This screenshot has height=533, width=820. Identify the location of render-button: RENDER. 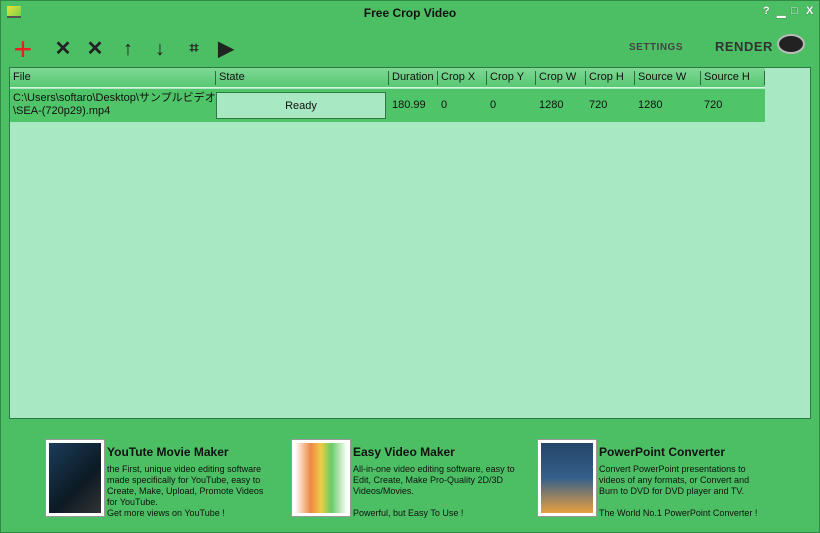
(744, 46).